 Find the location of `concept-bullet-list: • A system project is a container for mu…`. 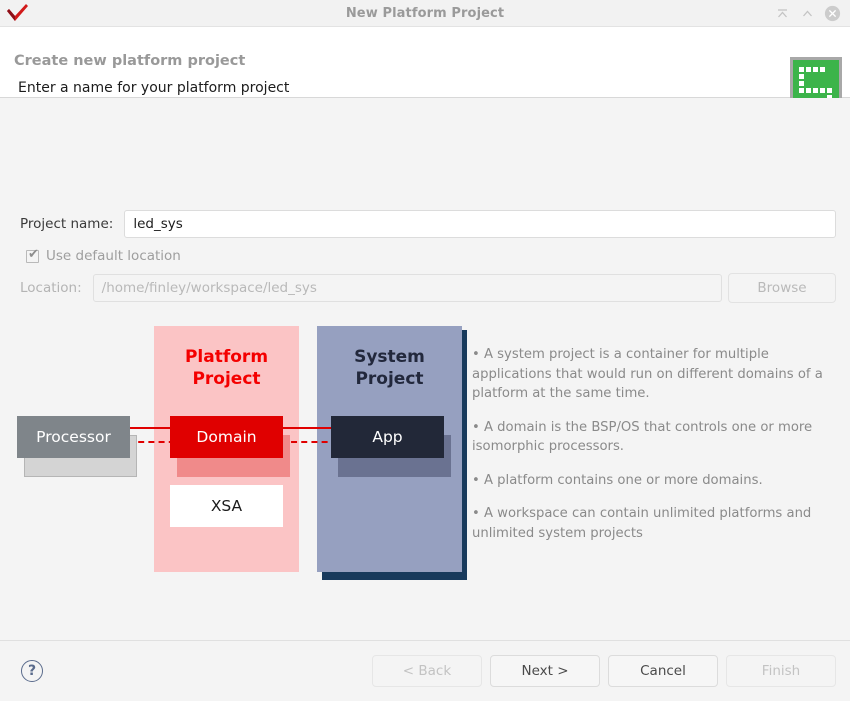

concept-bullet-list: • A system project is a container for mu… is located at coordinates (651, 444).